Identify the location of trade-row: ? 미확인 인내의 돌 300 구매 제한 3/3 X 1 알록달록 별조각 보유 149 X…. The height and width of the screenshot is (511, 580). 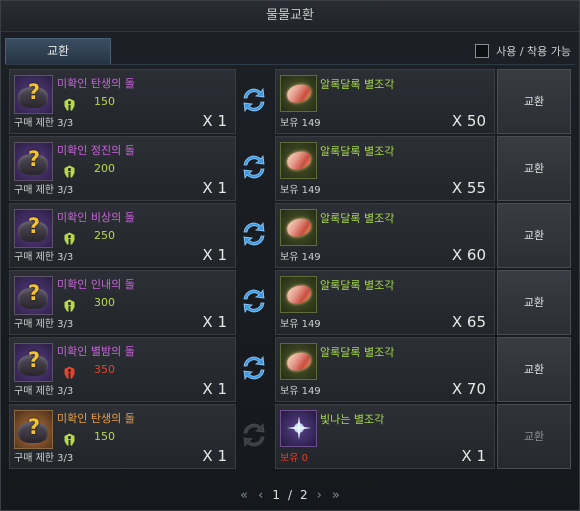
(292, 302).